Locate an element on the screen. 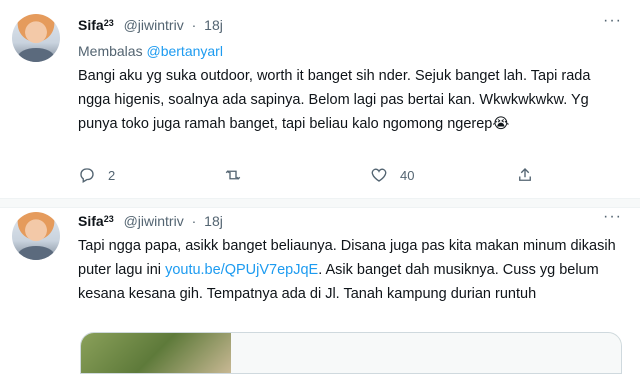 The height and width of the screenshot is (374, 640). share-icon is located at coordinates (525, 174).